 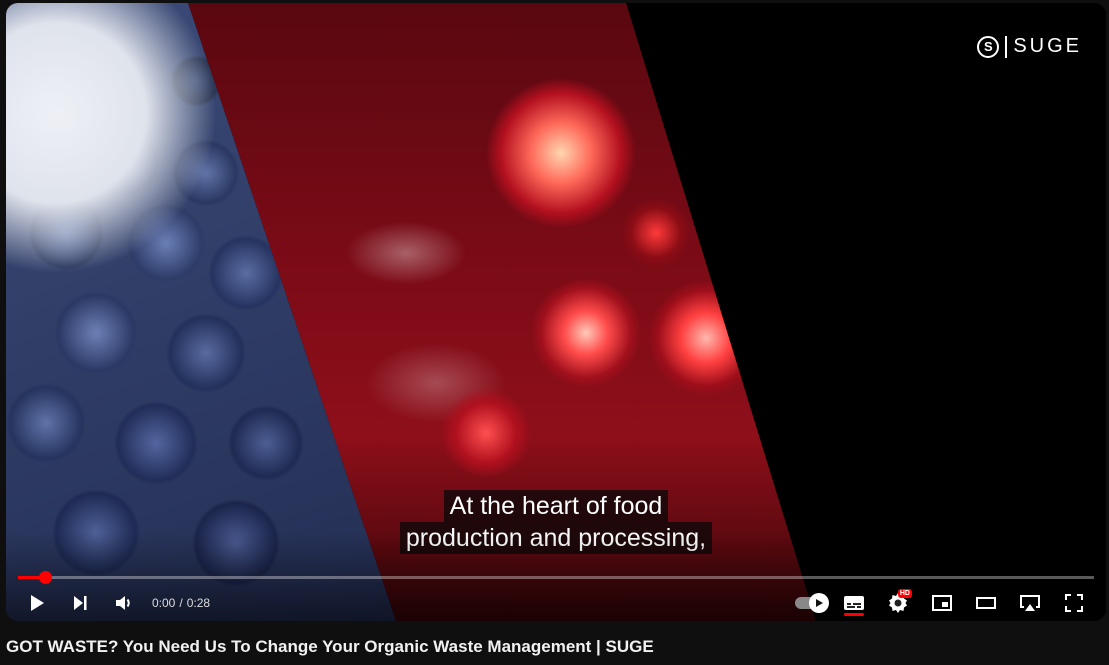 I want to click on progress-bar, so click(x=556, y=577).